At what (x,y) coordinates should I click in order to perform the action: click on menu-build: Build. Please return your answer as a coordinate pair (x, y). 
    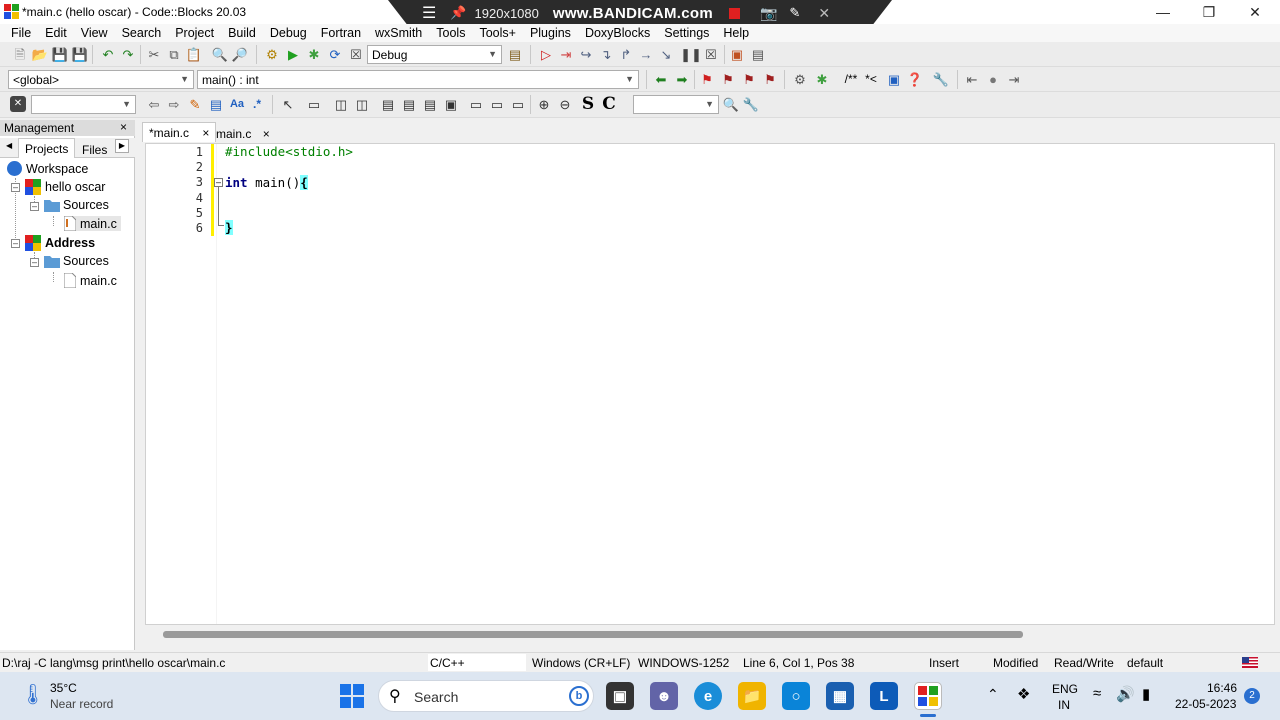
    Looking at the image, I should click on (242, 33).